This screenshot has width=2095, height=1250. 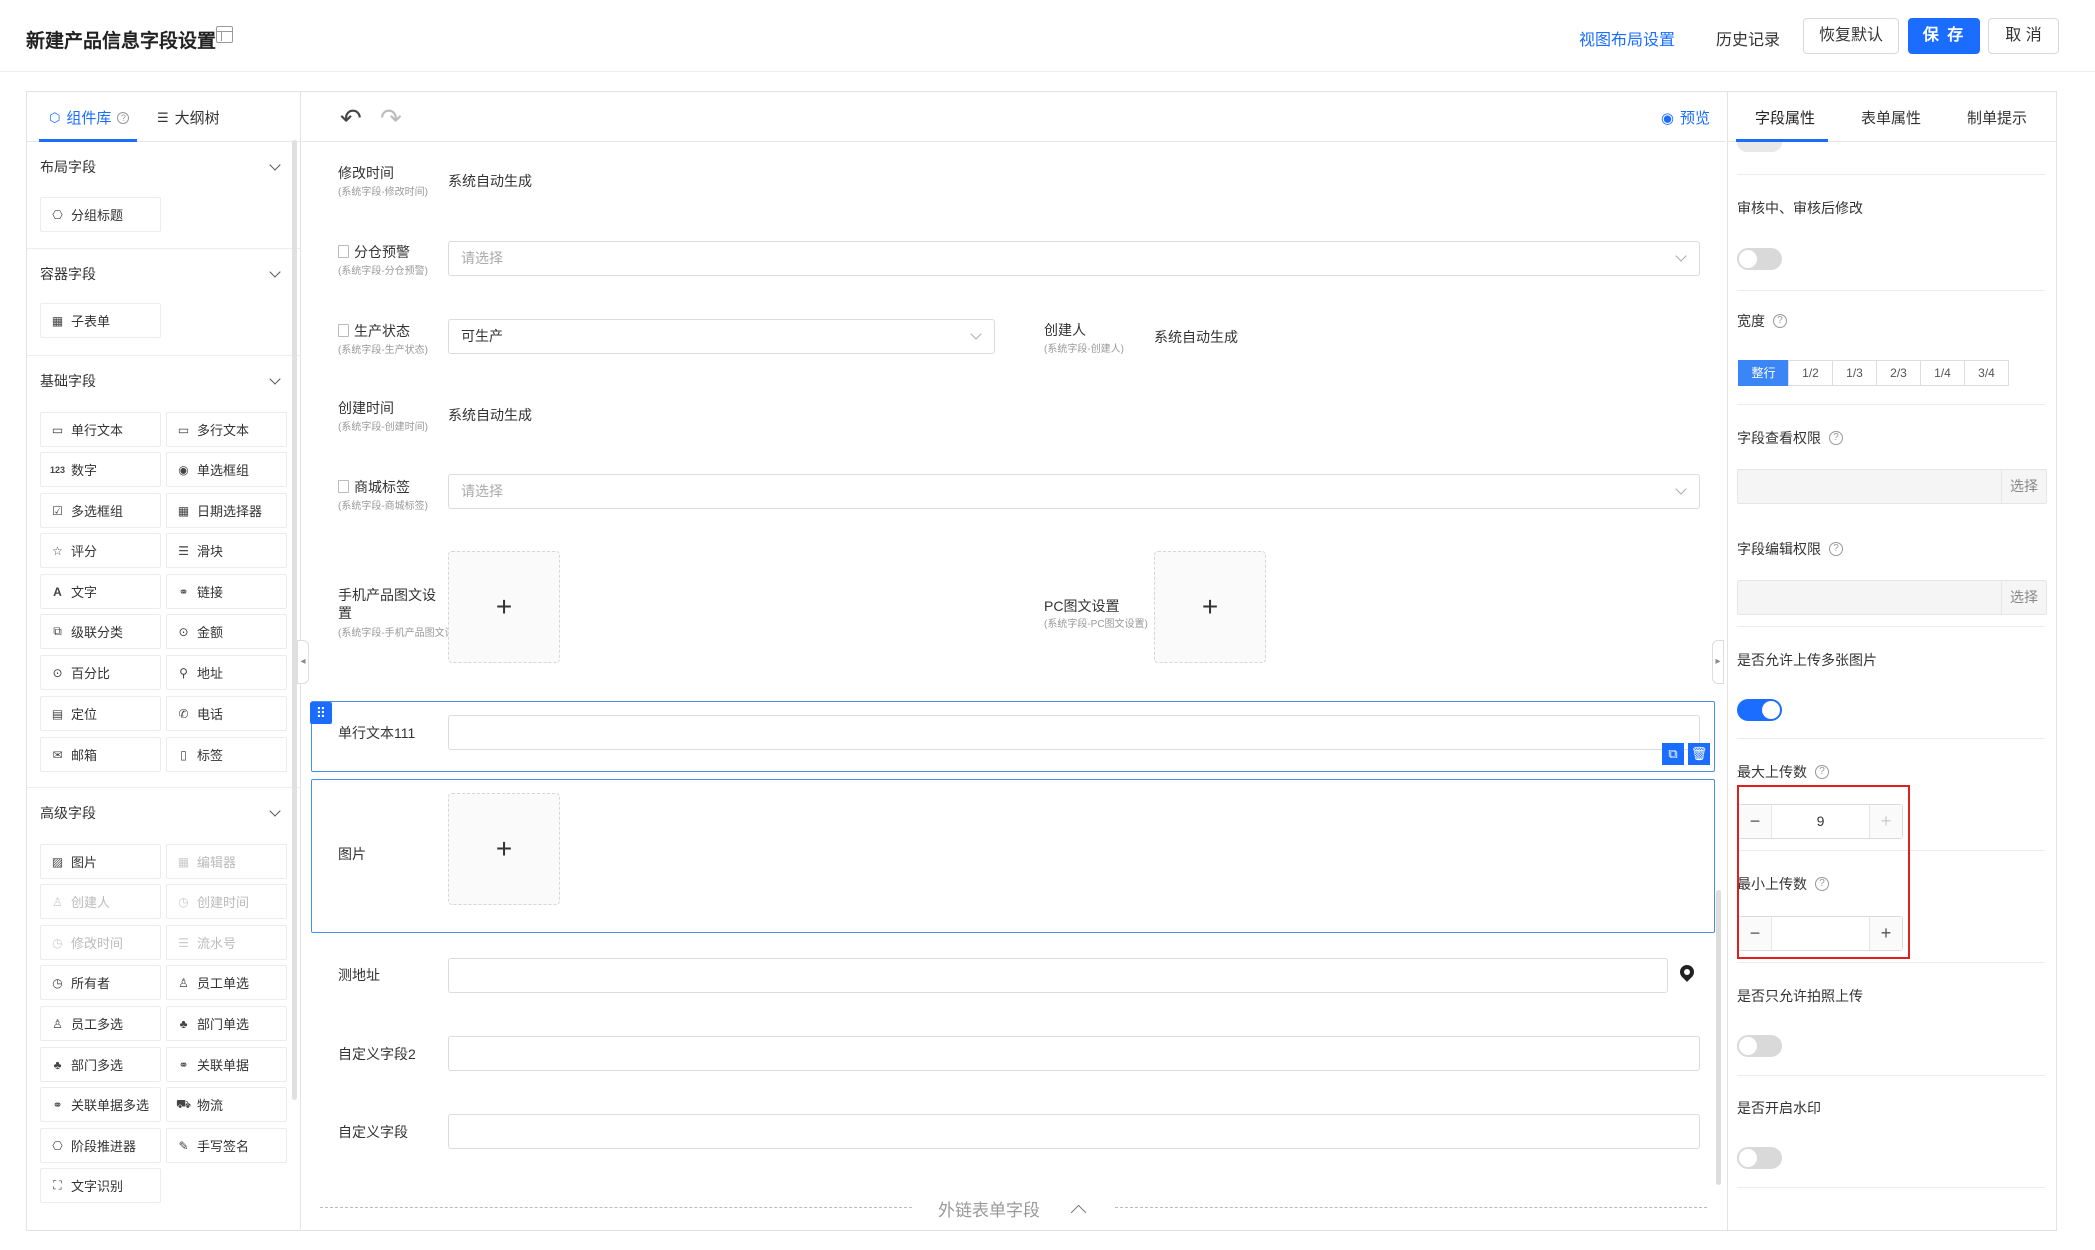 What do you see at coordinates (226, 591) in the screenshot?
I see `component-link: ⚭ 链接` at bounding box center [226, 591].